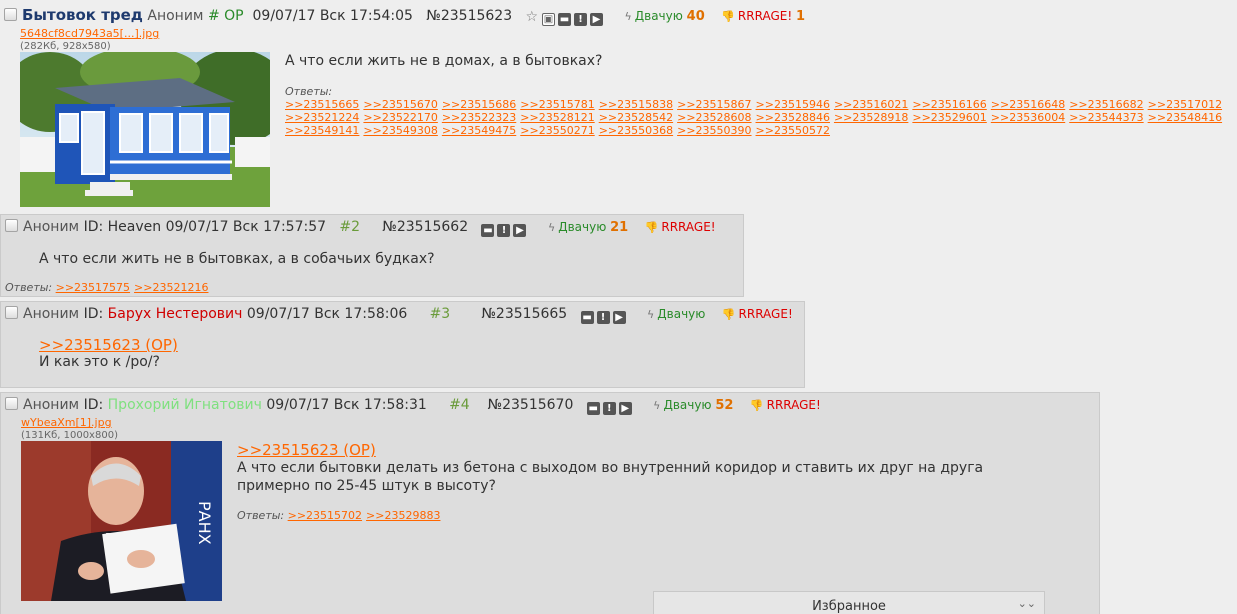 This screenshot has height=614, width=1237. I want to click on reply-link: >>23516166, so click(949, 104).